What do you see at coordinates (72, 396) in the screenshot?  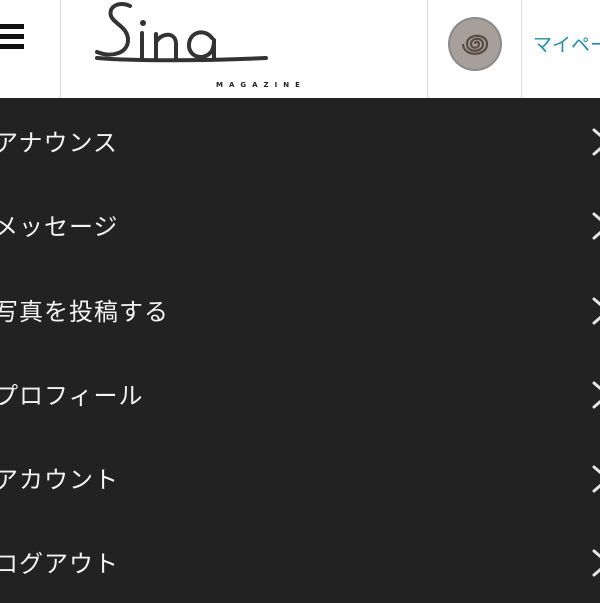 I see `menu-item-label: プロフィール` at bounding box center [72, 396].